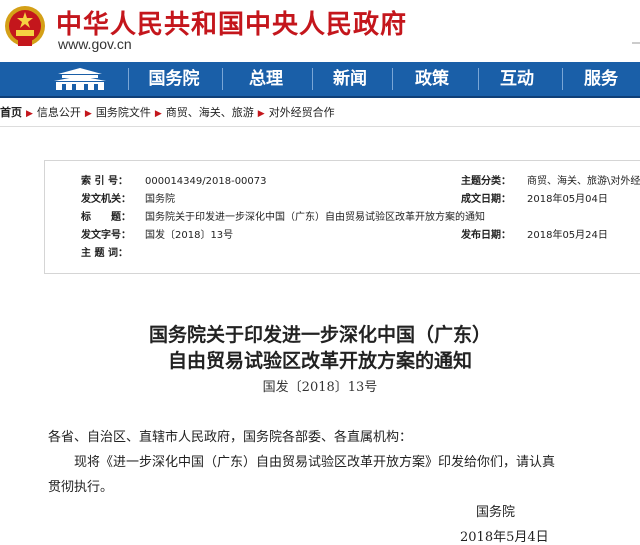 This screenshot has width=640, height=545. What do you see at coordinates (315, 217) in the screenshot?
I see `title-value: 国务院关于印发进一步深化中国（广东）自由贸易试验区改革开放方案的通知` at bounding box center [315, 217].